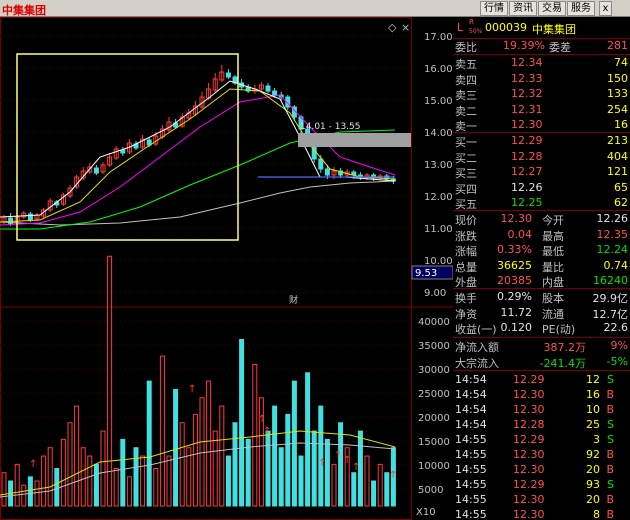 The height and width of the screenshot is (520, 630). I want to click on finance-marker: 财, so click(293, 300).